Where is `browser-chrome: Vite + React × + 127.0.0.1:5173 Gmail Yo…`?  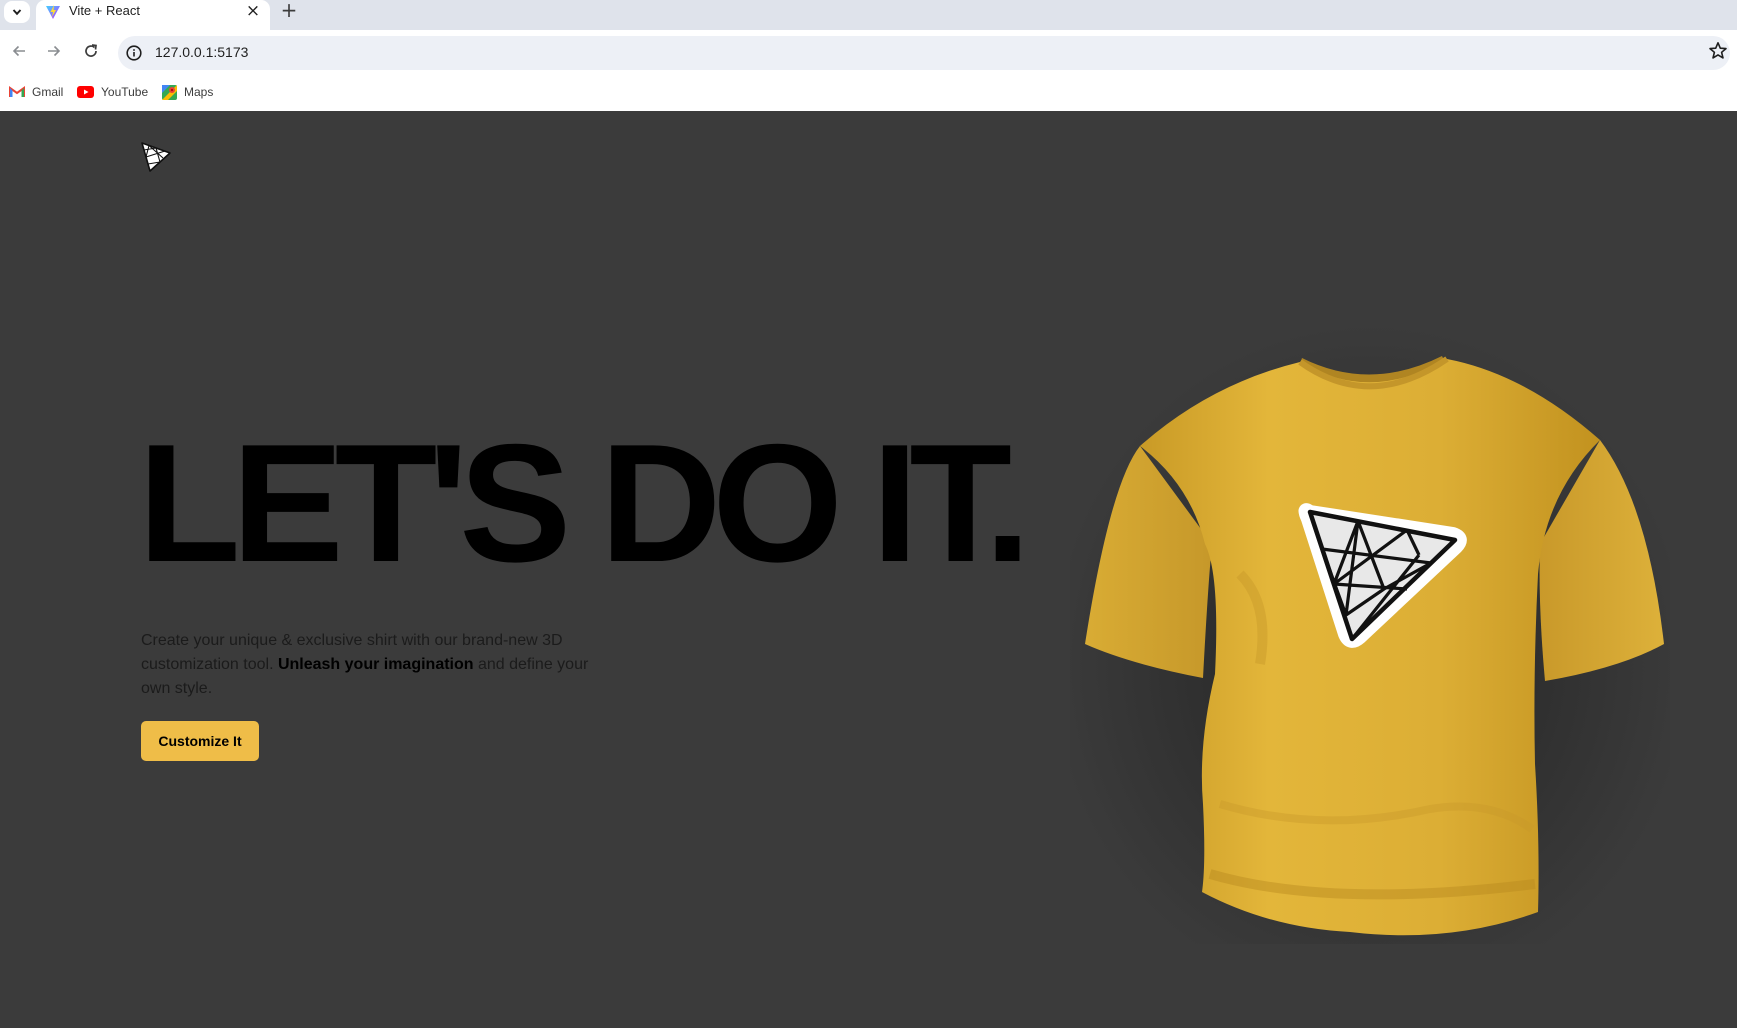
browser-chrome: Vite + React × + 127.0.0.1:5173 Gmail Yo… is located at coordinates (868, 55).